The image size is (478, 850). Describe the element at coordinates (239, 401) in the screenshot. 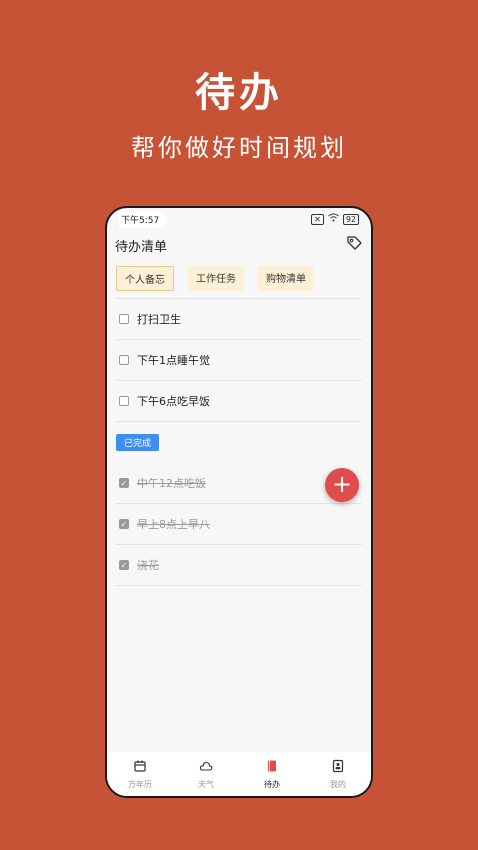

I see `todo-item: 下午6点吃早饭` at that location.